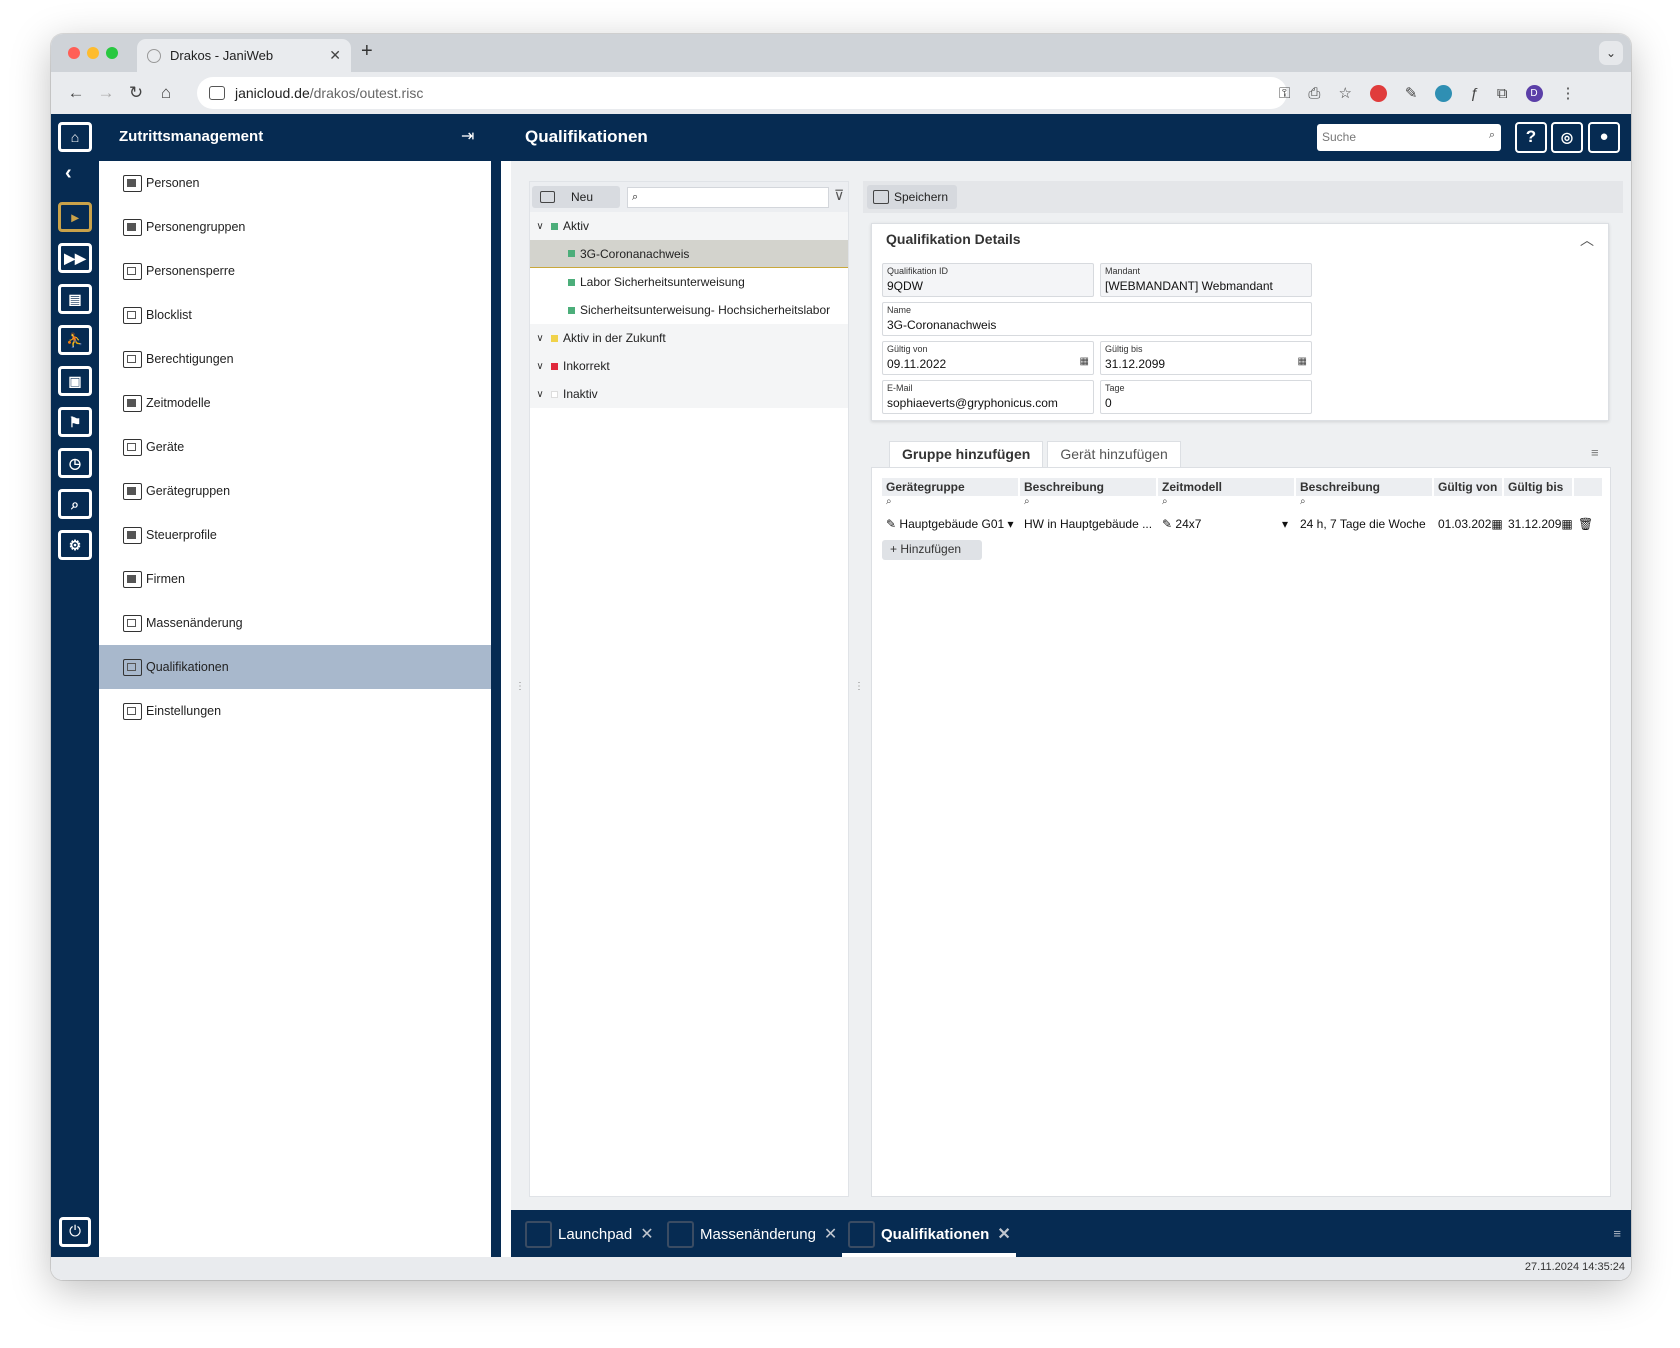 This screenshot has width=1680, height=1348. I want to click on font-extension-icon: ƒ, so click(1474, 93).